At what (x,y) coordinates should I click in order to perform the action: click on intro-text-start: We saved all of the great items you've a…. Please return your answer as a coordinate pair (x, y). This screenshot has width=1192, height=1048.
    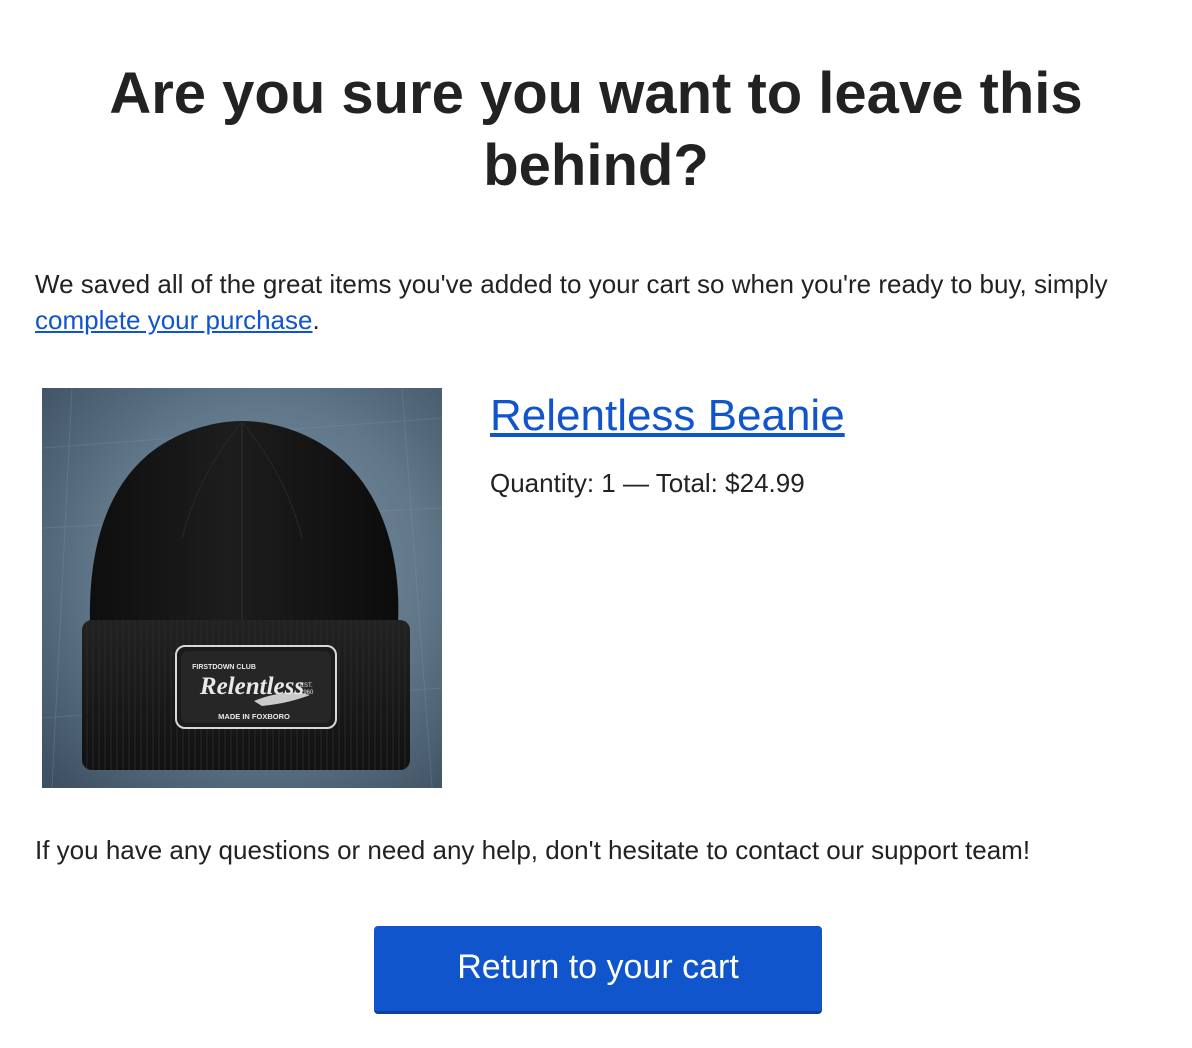
    Looking at the image, I should click on (571, 284).